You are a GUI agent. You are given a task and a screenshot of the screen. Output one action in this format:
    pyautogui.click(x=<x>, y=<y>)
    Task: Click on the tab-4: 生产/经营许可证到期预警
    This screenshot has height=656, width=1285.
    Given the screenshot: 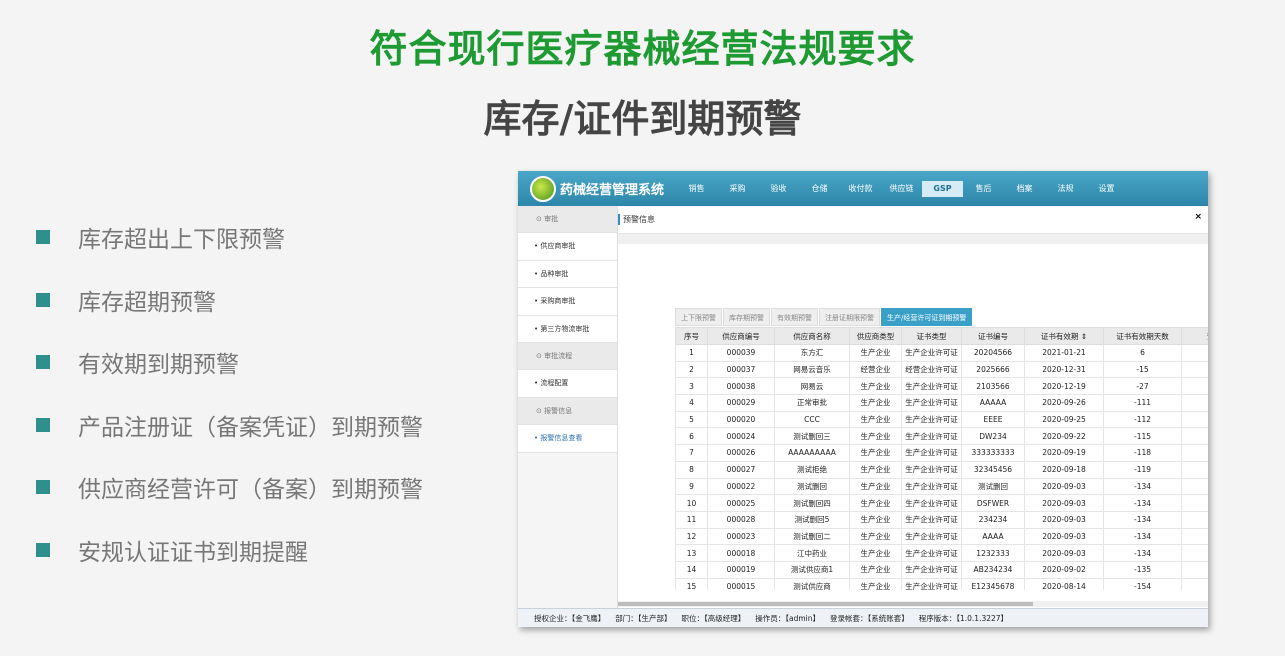 What is the action you would take?
    pyautogui.click(x=927, y=317)
    